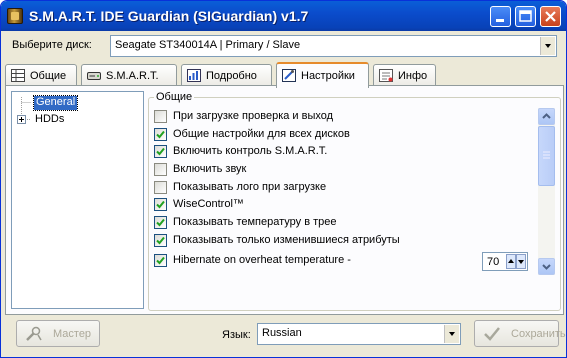 Image resolution: width=567 pixels, height=358 pixels. I want to click on tree-item-general: General, so click(55, 103).